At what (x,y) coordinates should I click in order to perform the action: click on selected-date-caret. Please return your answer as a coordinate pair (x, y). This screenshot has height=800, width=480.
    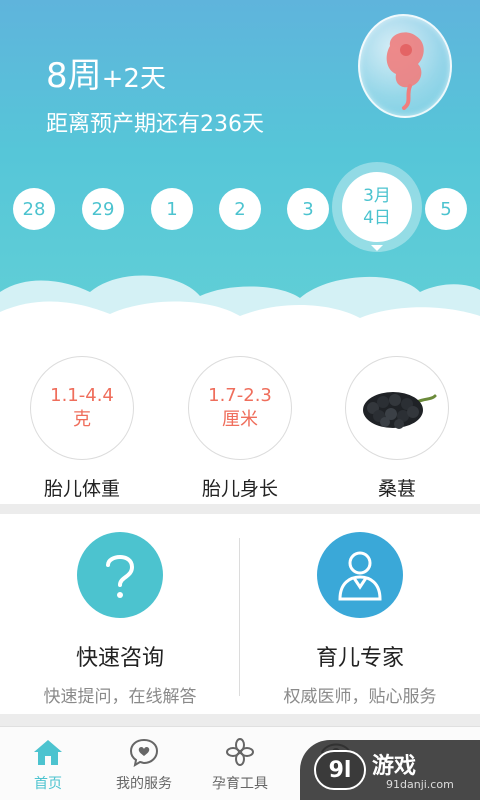
    Looking at the image, I should click on (377, 248).